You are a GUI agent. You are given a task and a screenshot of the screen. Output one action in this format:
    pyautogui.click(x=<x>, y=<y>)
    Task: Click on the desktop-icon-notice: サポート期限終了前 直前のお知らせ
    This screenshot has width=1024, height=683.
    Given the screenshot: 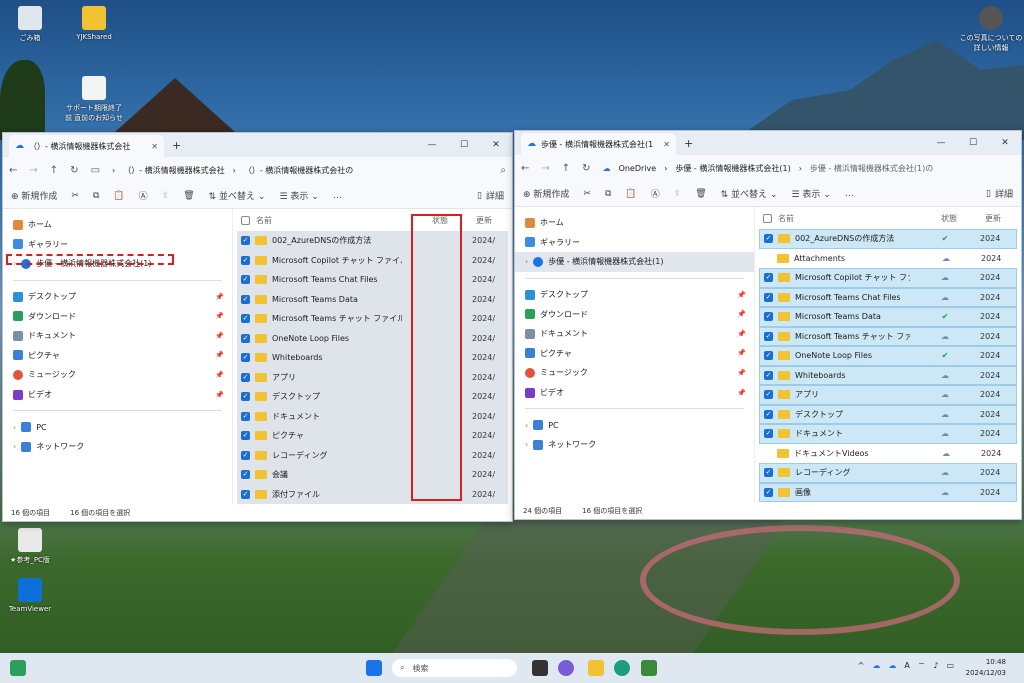 What is the action you would take?
    pyautogui.click(x=94, y=99)
    